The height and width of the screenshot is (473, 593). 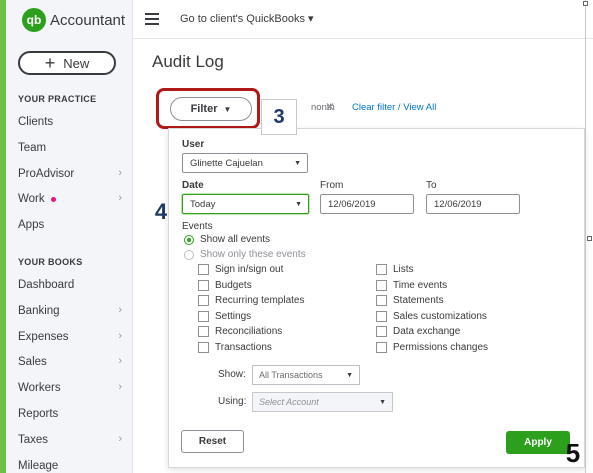 What do you see at coordinates (279, 117) in the screenshot?
I see `step-3-annotation: 3` at bounding box center [279, 117].